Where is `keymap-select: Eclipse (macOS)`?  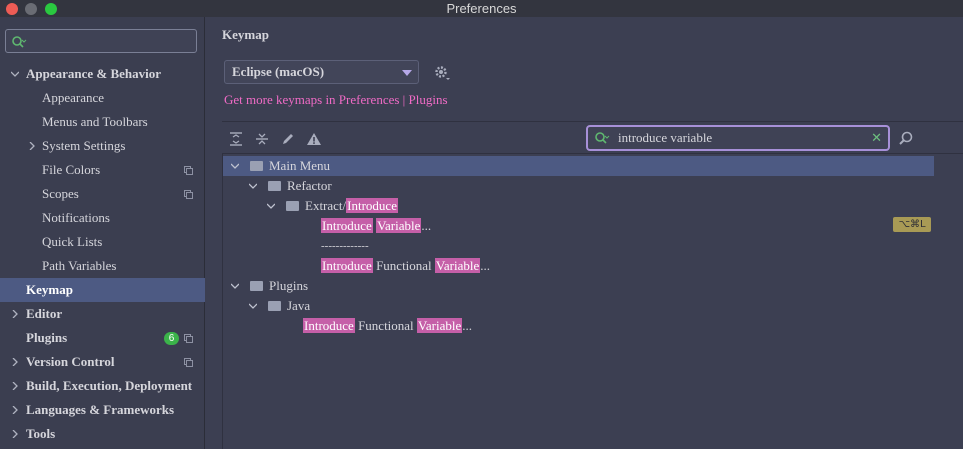 keymap-select: Eclipse (macOS) is located at coordinates (321, 72).